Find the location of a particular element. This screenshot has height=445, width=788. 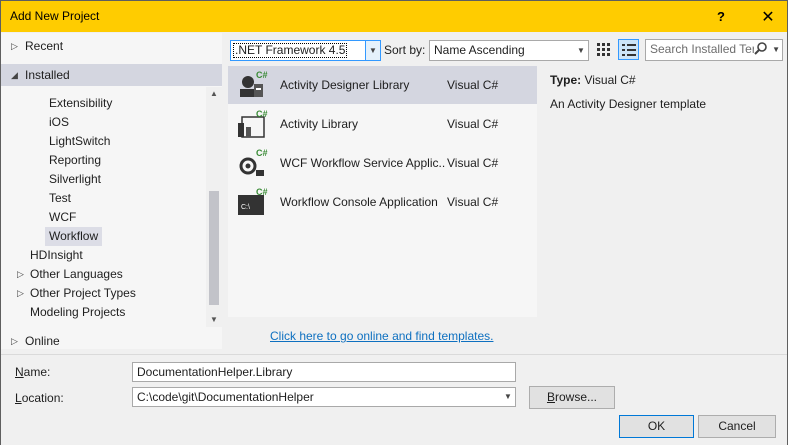

framework-dropdown: .NET Framework 4.5 ▼ is located at coordinates (305, 50).